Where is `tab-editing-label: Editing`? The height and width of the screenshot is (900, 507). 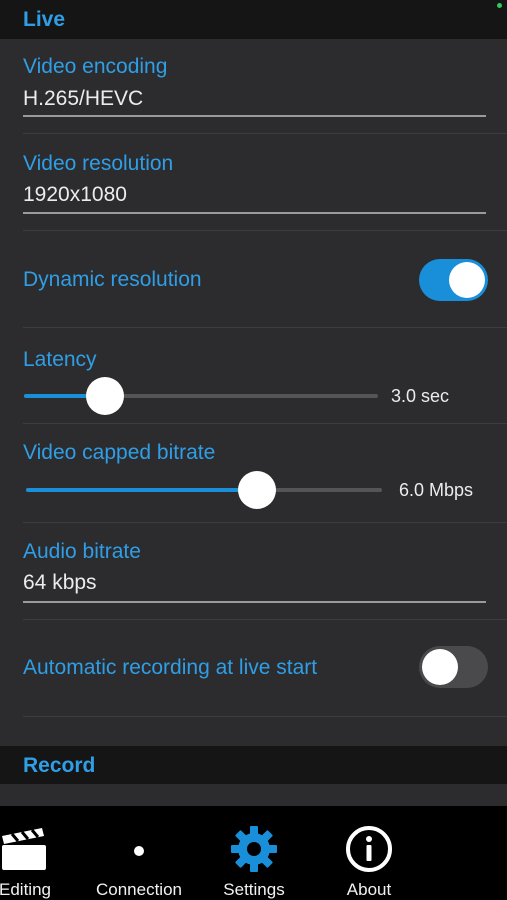
tab-editing-label: Editing is located at coordinates (25, 889).